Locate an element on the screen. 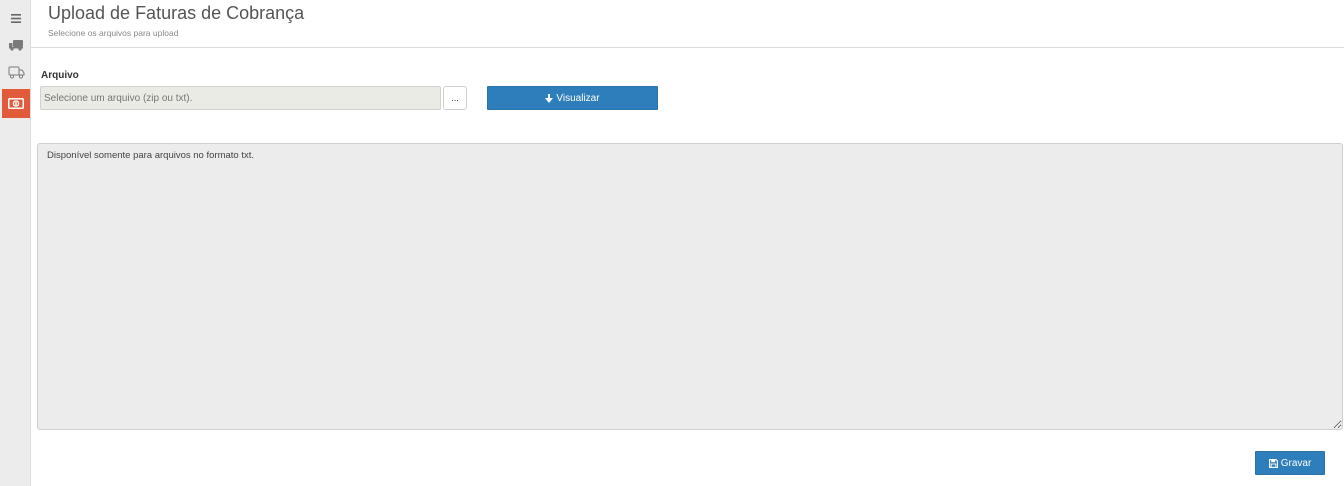  sidebar-item-truck-outline is located at coordinates (16, 72).